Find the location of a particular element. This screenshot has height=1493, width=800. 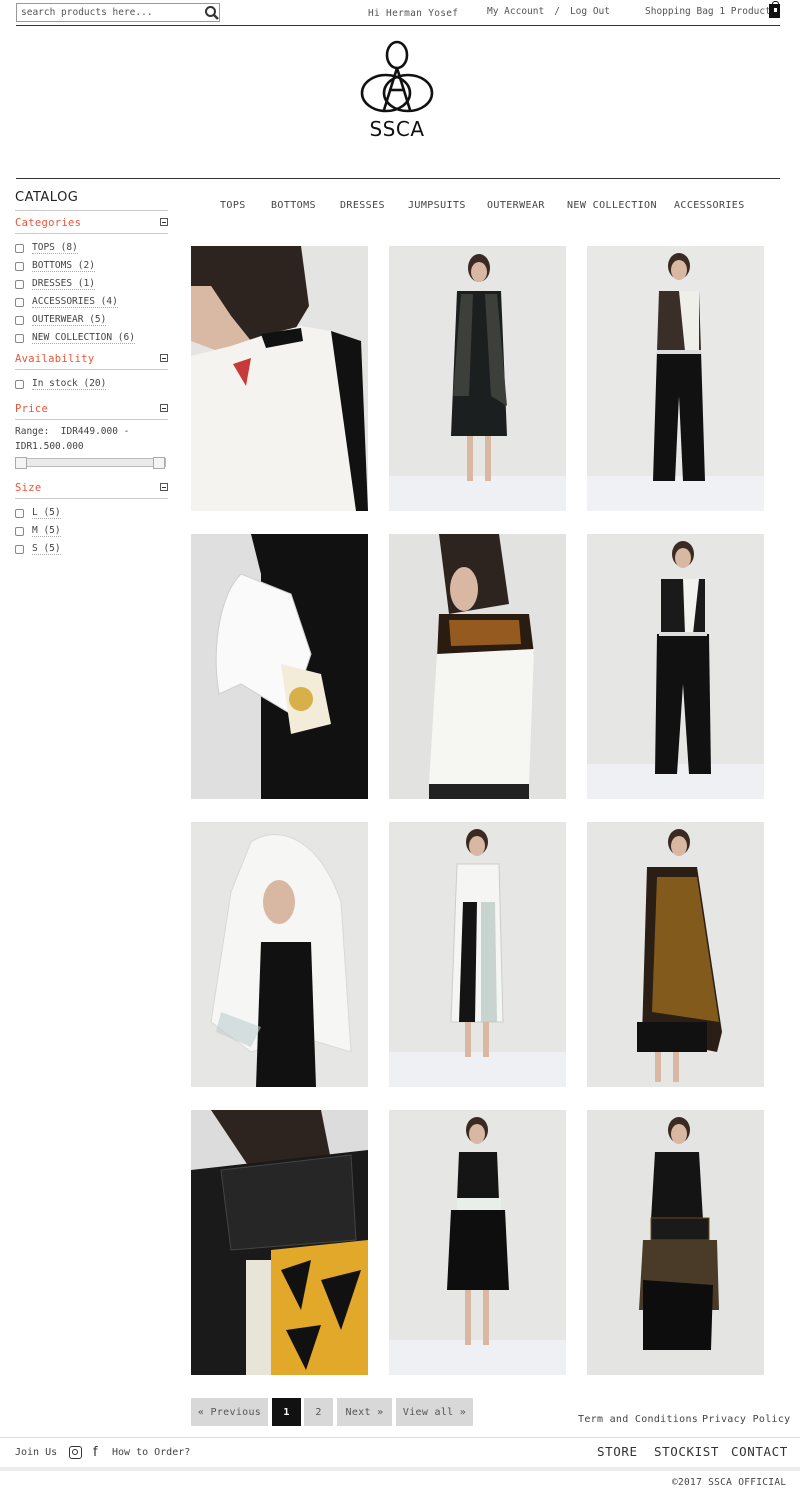

nav-dresses: DRESSES is located at coordinates (362, 205).